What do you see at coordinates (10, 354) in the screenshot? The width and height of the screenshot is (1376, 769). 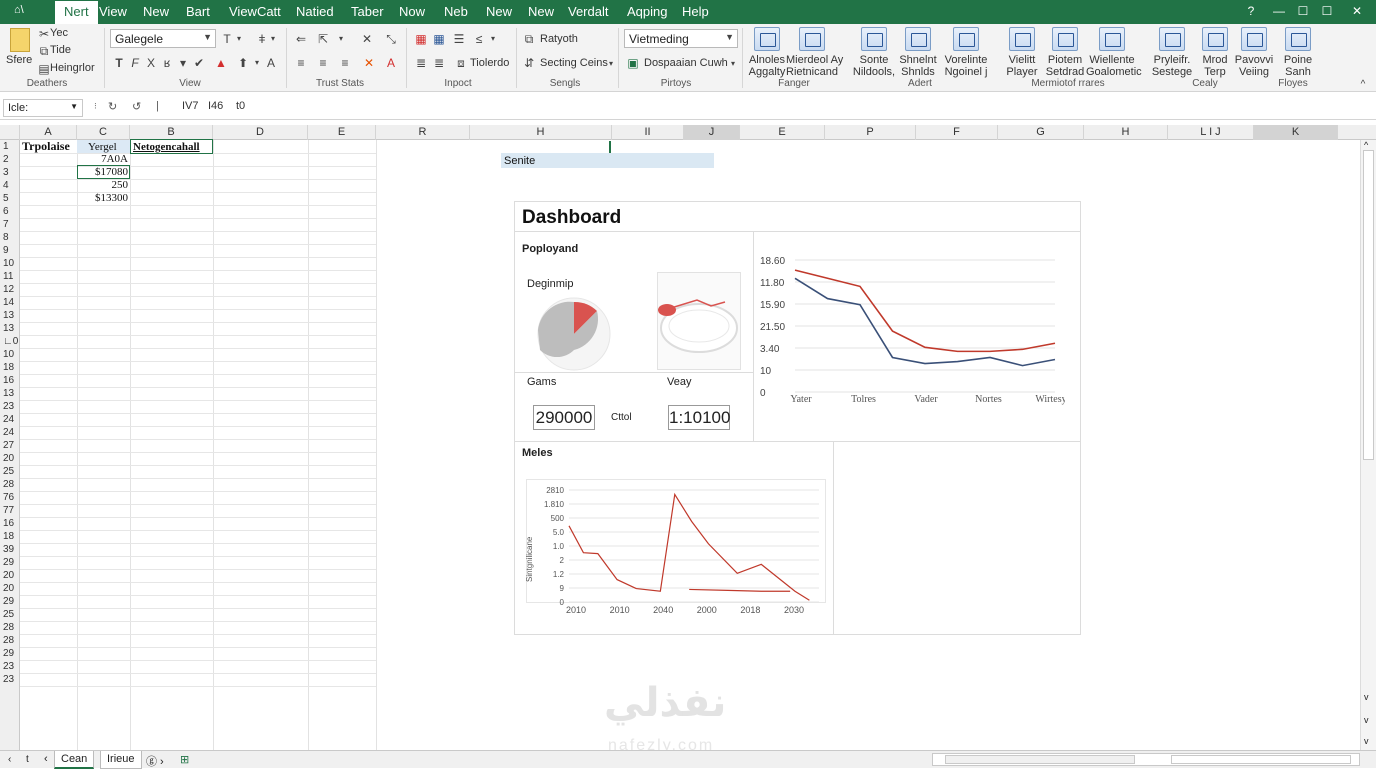 I see `row-header: 10` at bounding box center [10, 354].